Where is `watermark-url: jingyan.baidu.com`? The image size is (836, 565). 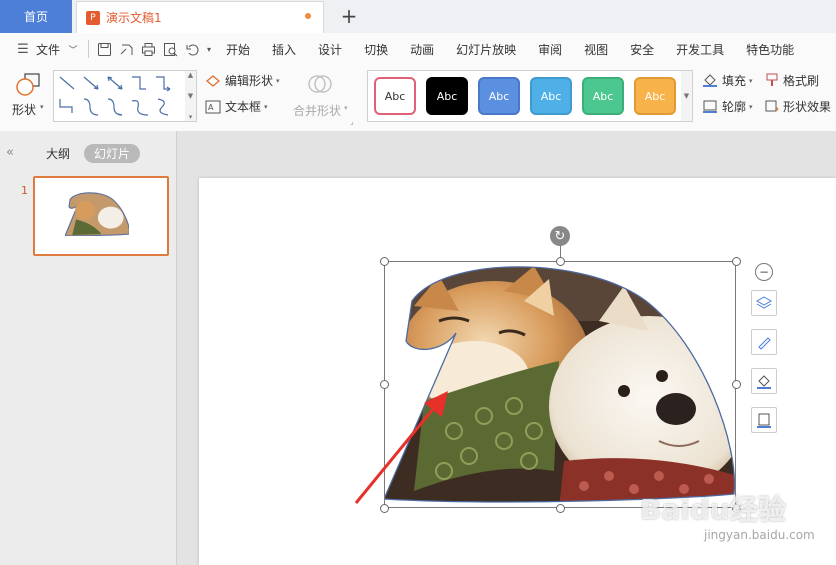
watermark-url: jingyan.baidu.com is located at coordinates (759, 535).